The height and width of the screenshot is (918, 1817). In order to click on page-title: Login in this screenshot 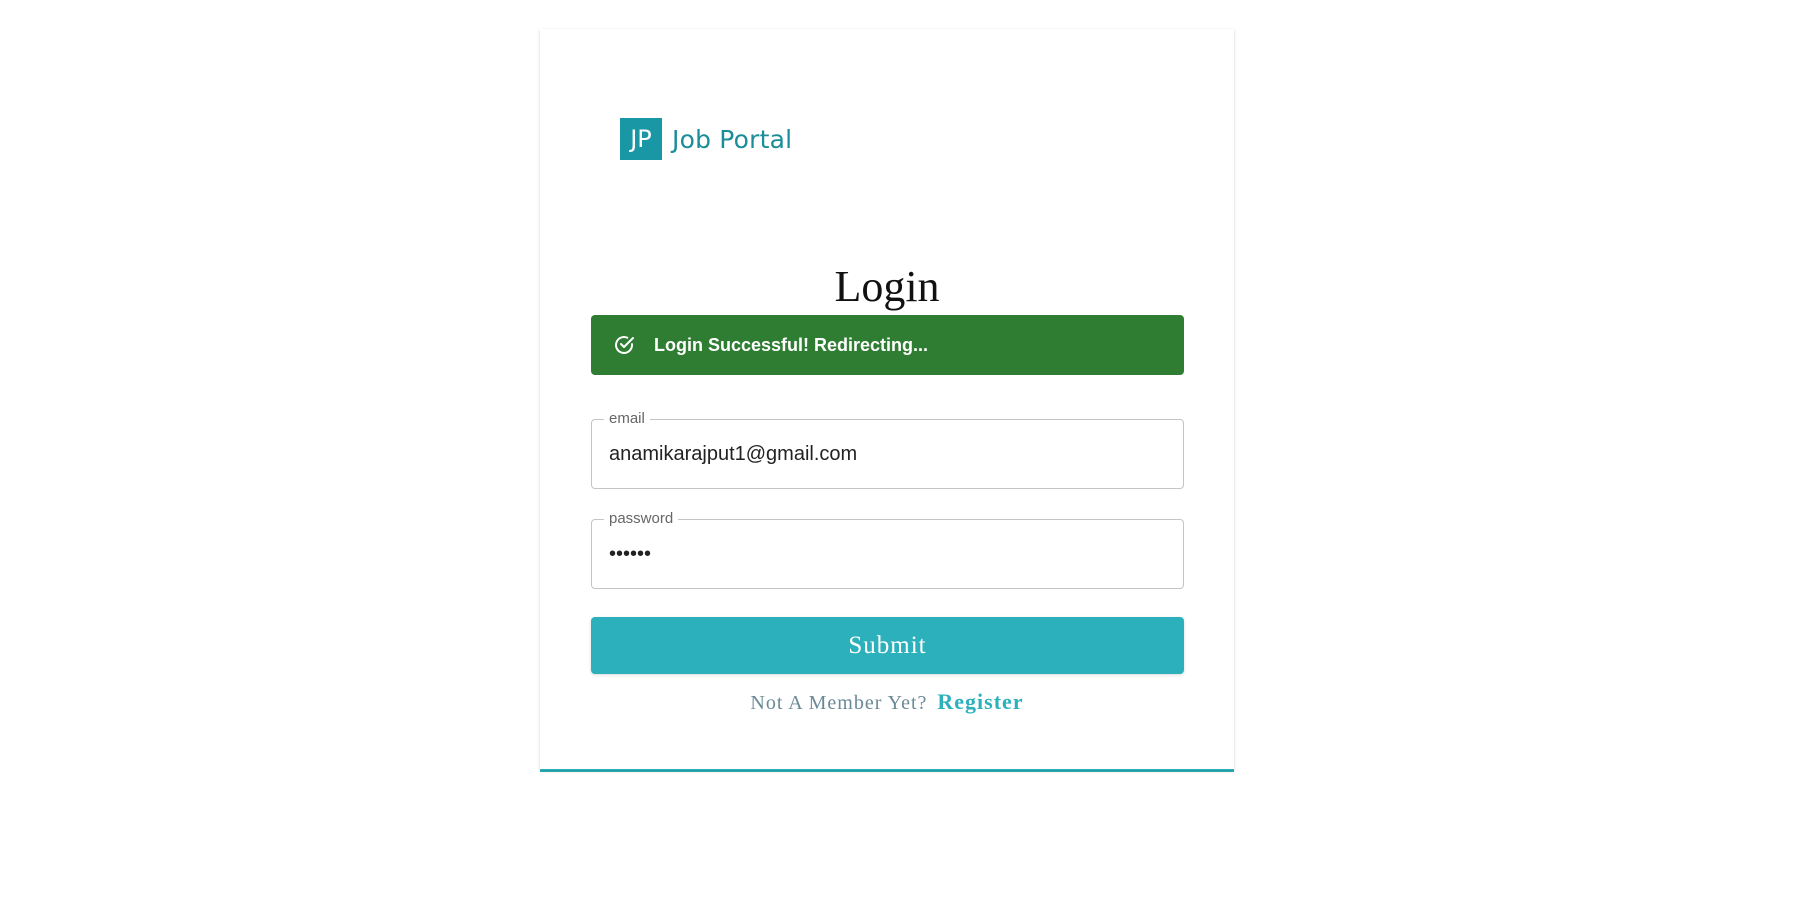, I will do `click(887, 286)`.